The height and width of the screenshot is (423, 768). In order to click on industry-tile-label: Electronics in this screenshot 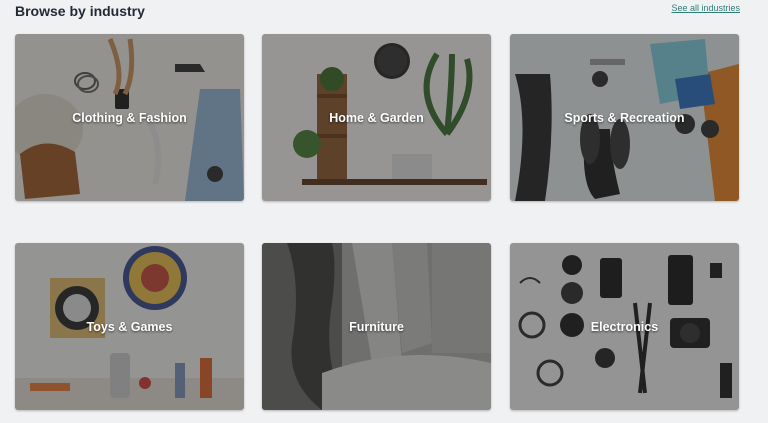, I will do `click(624, 326)`.